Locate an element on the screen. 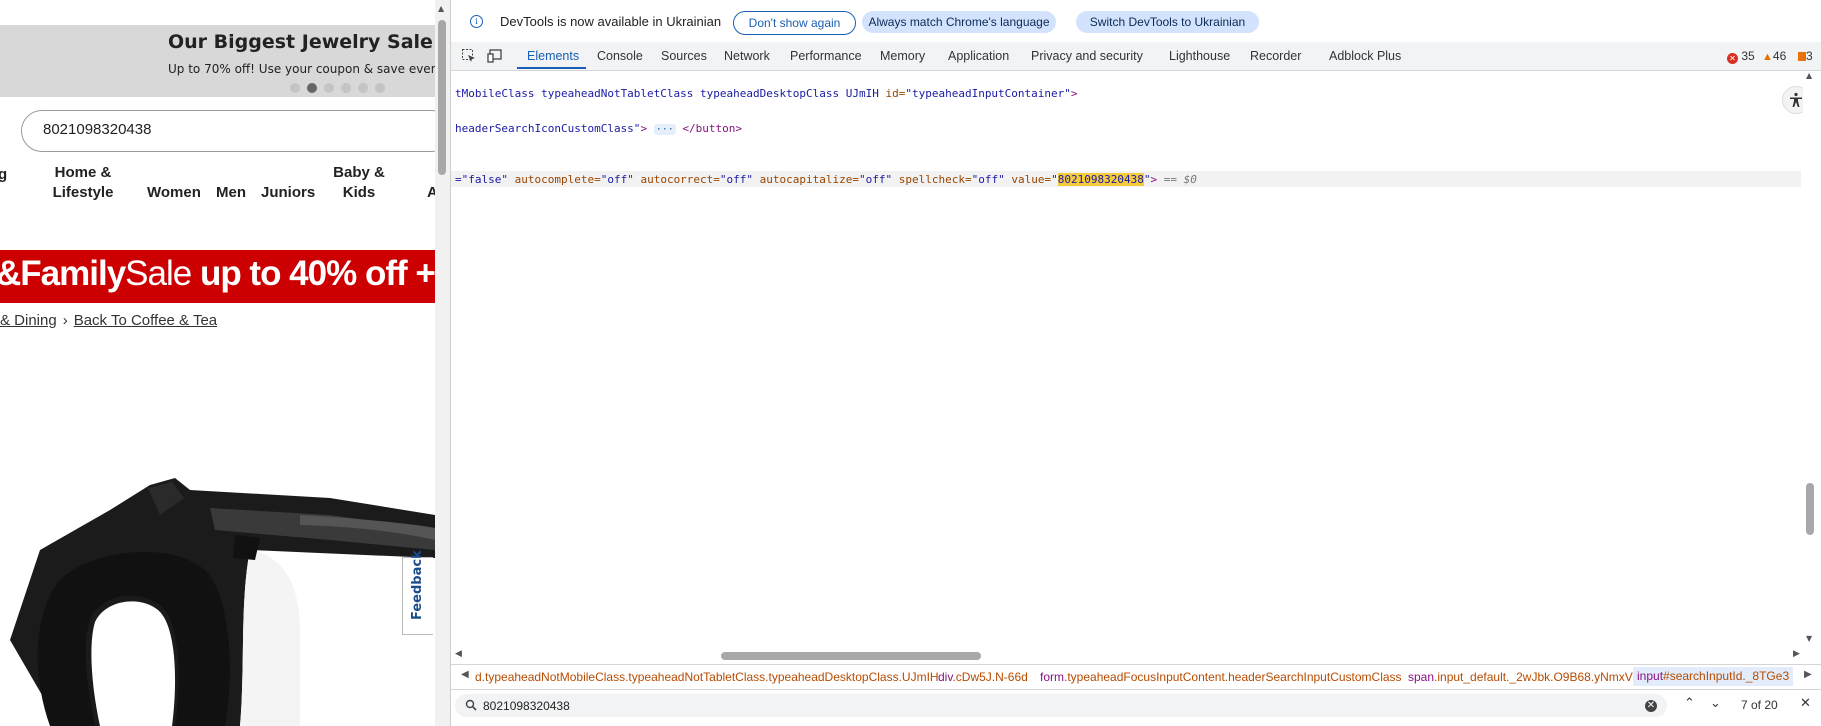  clear-search-icon: ✕ is located at coordinates (1651, 706).